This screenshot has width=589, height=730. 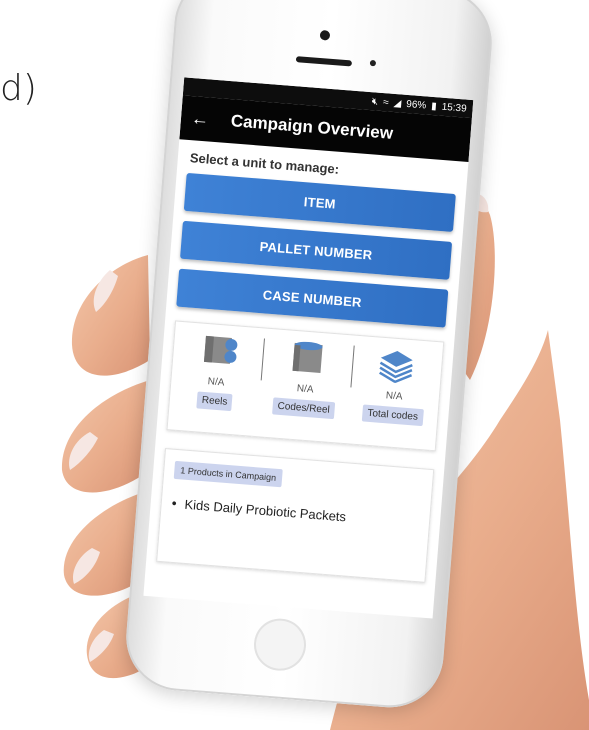 I want to click on page-title: Campaign Overview, so click(x=312, y=127).